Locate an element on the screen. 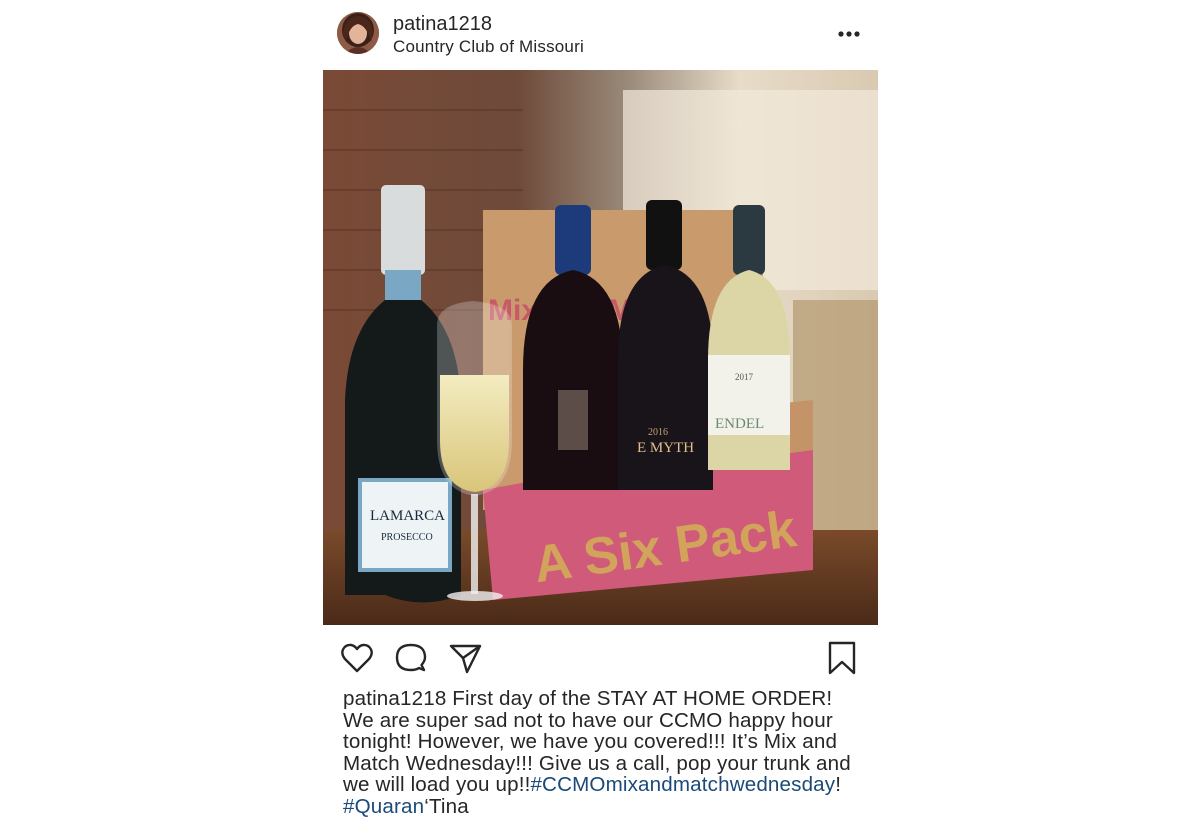 This screenshot has height=819, width=1200. white-label: ENDEL is located at coordinates (739, 424).